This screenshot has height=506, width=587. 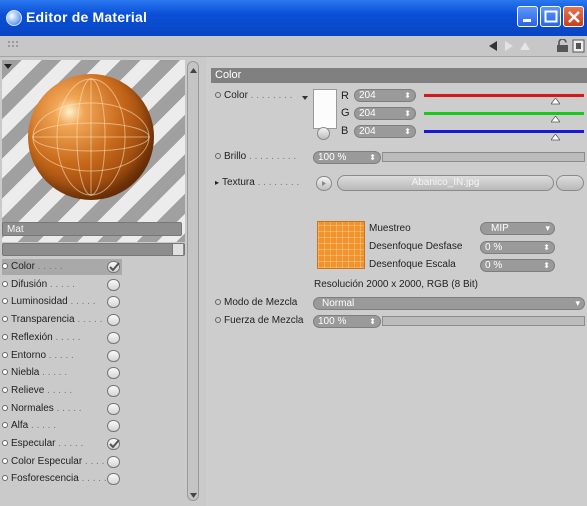 What do you see at coordinates (550, 16) in the screenshot?
I see `maximize-button` at bounding box center [550, 16].